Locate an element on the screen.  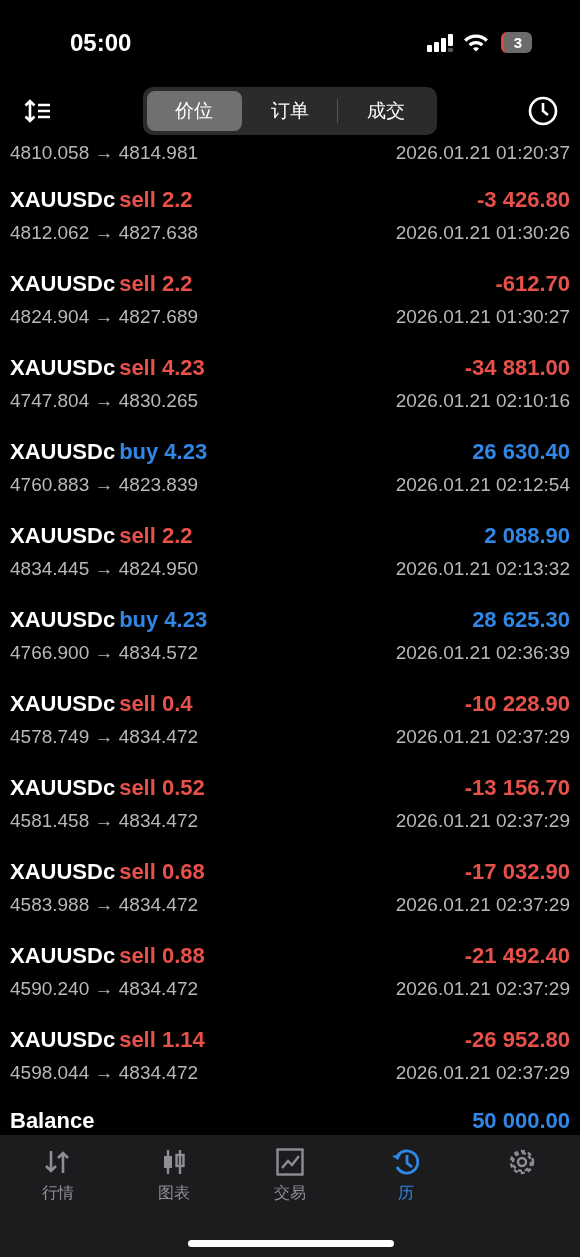
deal-side: sell 0.4 is located at coordinates (156, 703).